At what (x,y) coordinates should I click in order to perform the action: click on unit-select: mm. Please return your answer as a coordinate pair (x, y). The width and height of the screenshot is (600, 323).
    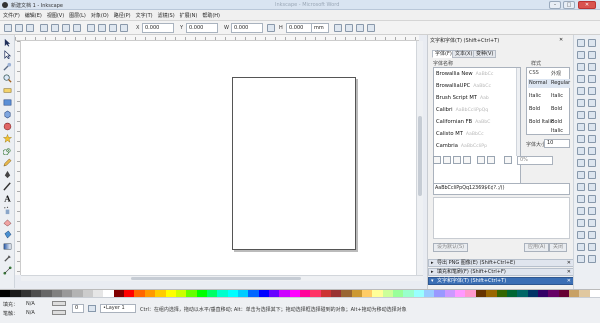
    Looking at the image, I should click on (320, 28).